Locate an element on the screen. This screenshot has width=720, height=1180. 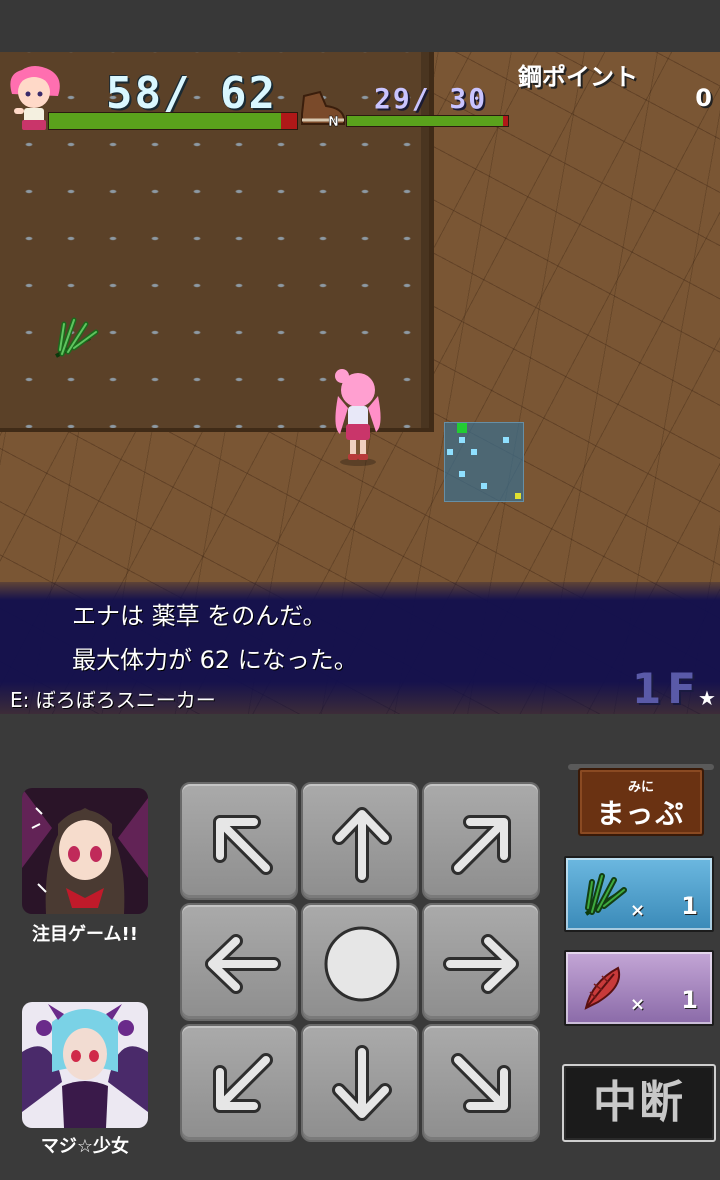
magi-shoujo-label: マジ☆少女 is located at coordinates (85, 1145).